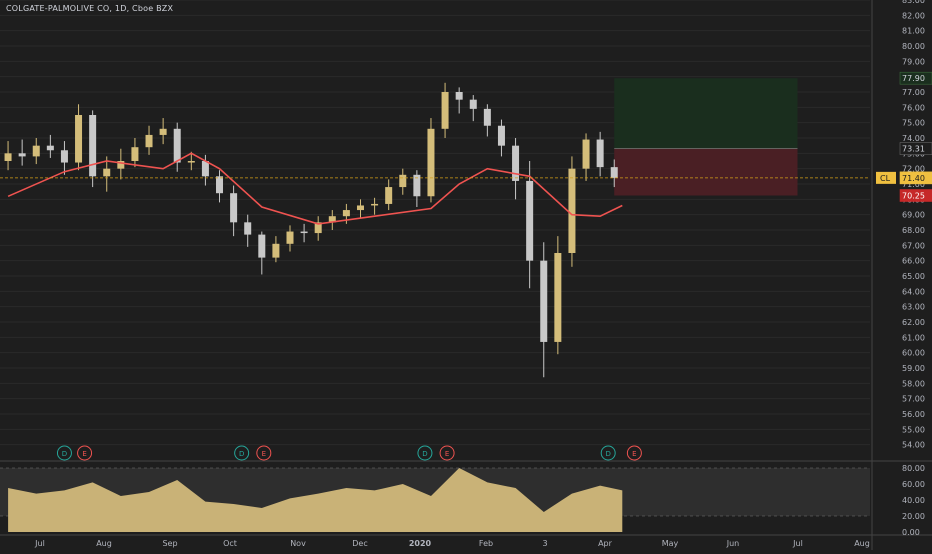  What do you see at coordinates (913, 15) in the screenshot?
I see `price-tick-label: 82.00` at bounding box center [913, 15].